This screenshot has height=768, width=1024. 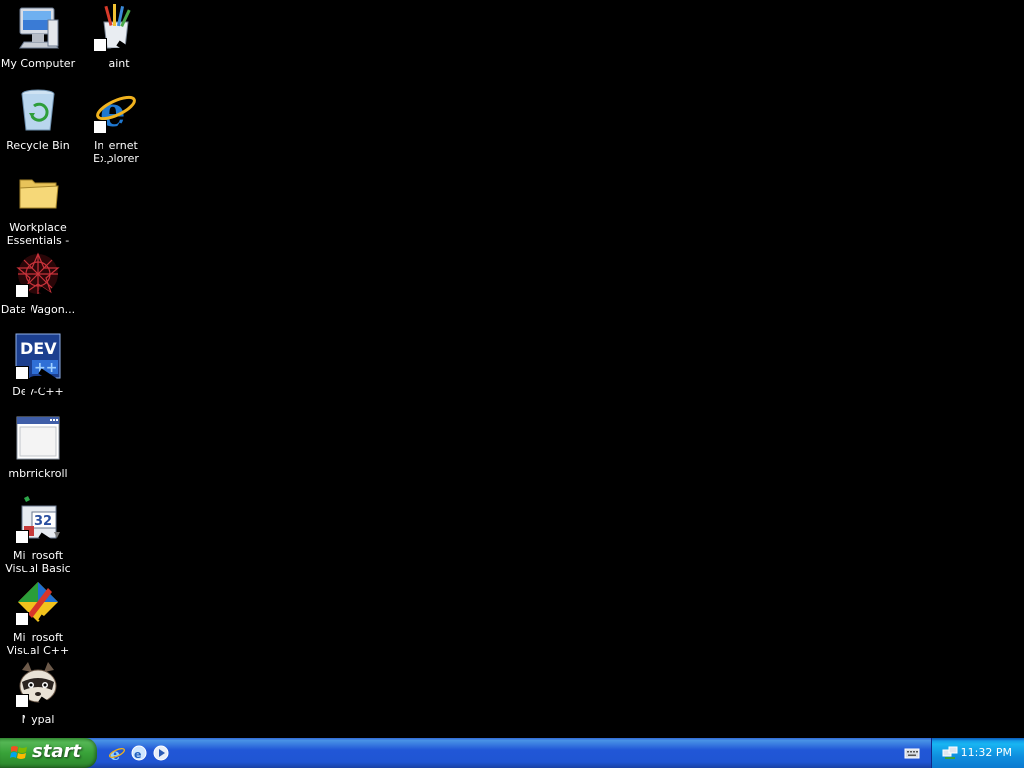 I want to click on desktop-icon-label: My Computer, so click(x=38, y=63).